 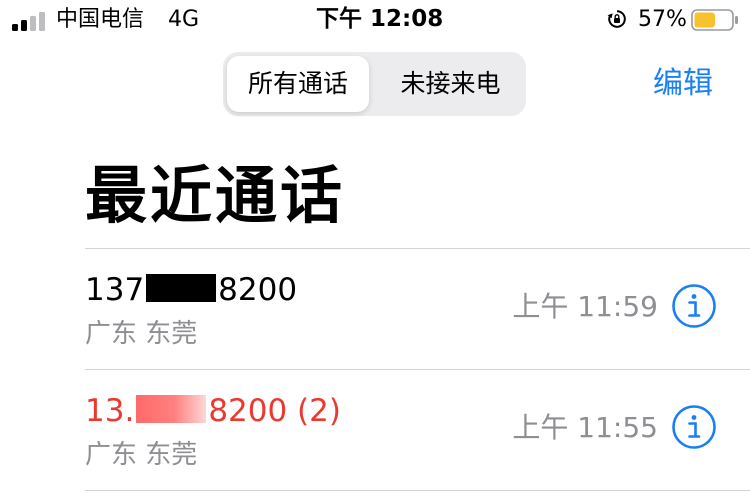 I want to click on carrier-name: 中国电信, so click(x=100, y=19).